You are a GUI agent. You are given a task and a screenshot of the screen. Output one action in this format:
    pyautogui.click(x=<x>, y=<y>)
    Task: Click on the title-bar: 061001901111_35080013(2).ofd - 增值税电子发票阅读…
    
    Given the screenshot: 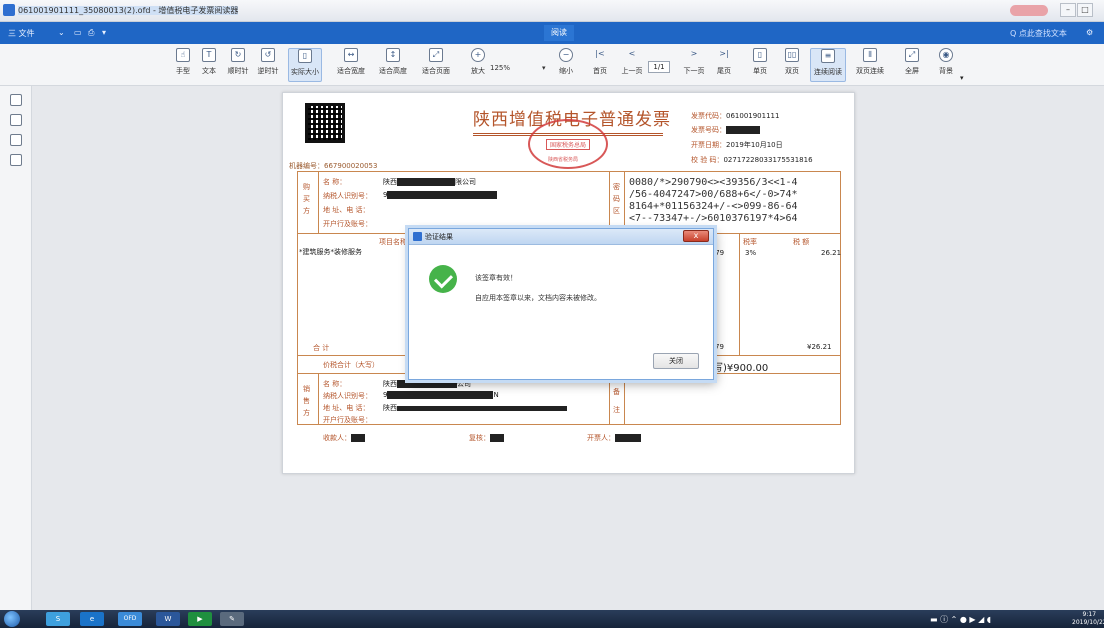 What is the action you would take?
    pyautogui.click(x=552, y=11)
    